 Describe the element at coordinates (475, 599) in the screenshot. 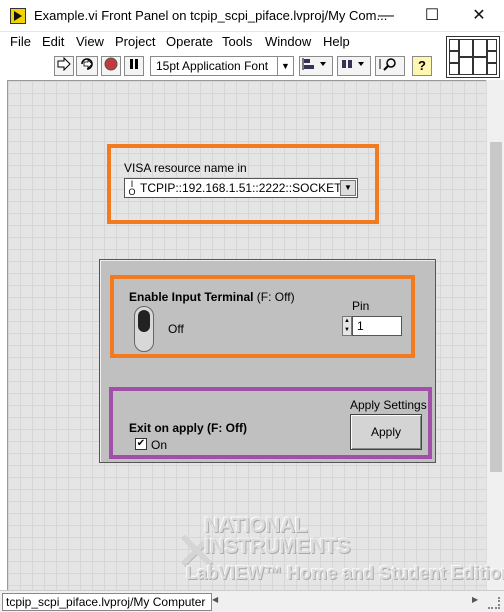

I see `scroll-right-icon: ▶` at that location.